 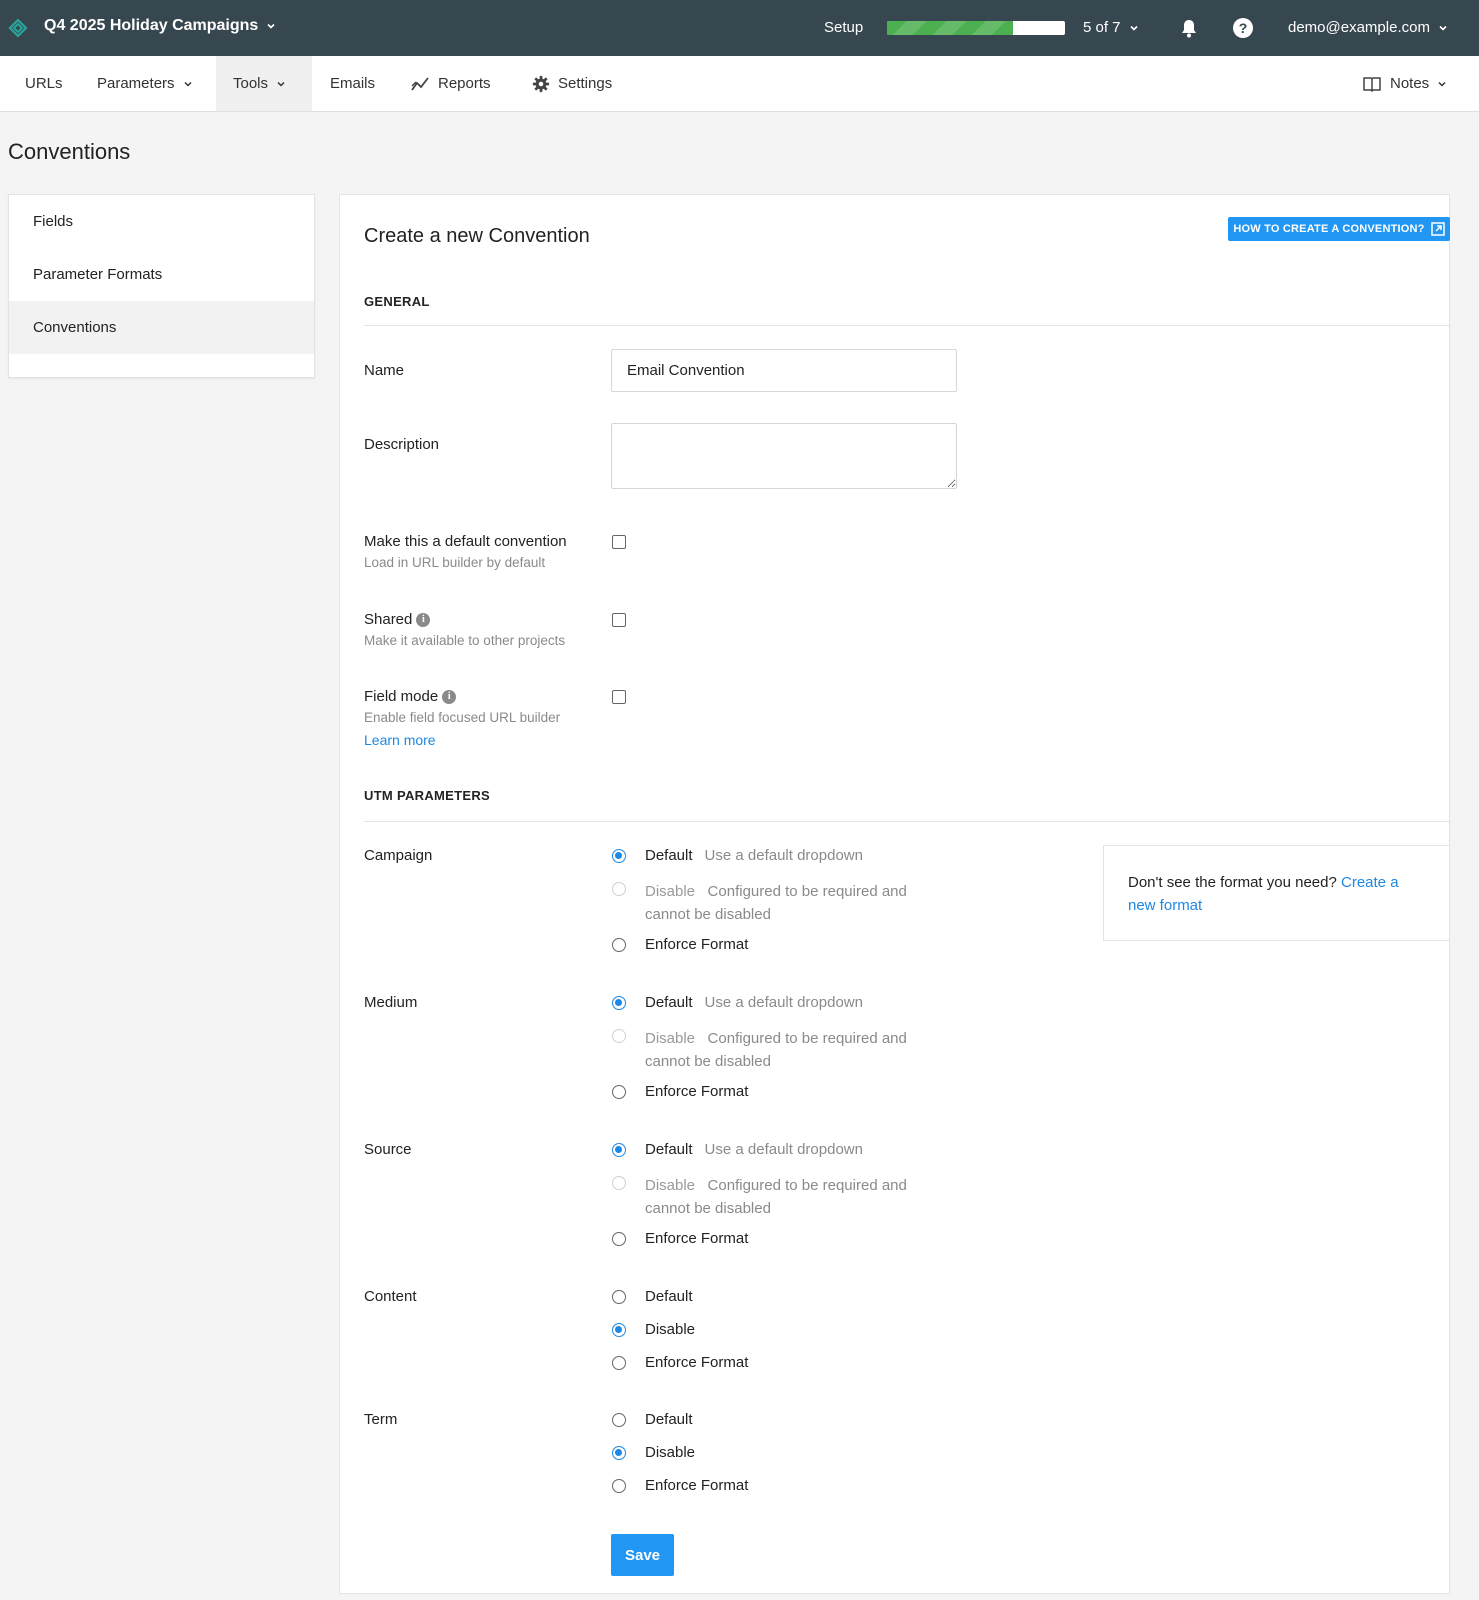 I want to click on setup-steps-text: 5 of 7, so click(x=1102, y=27).